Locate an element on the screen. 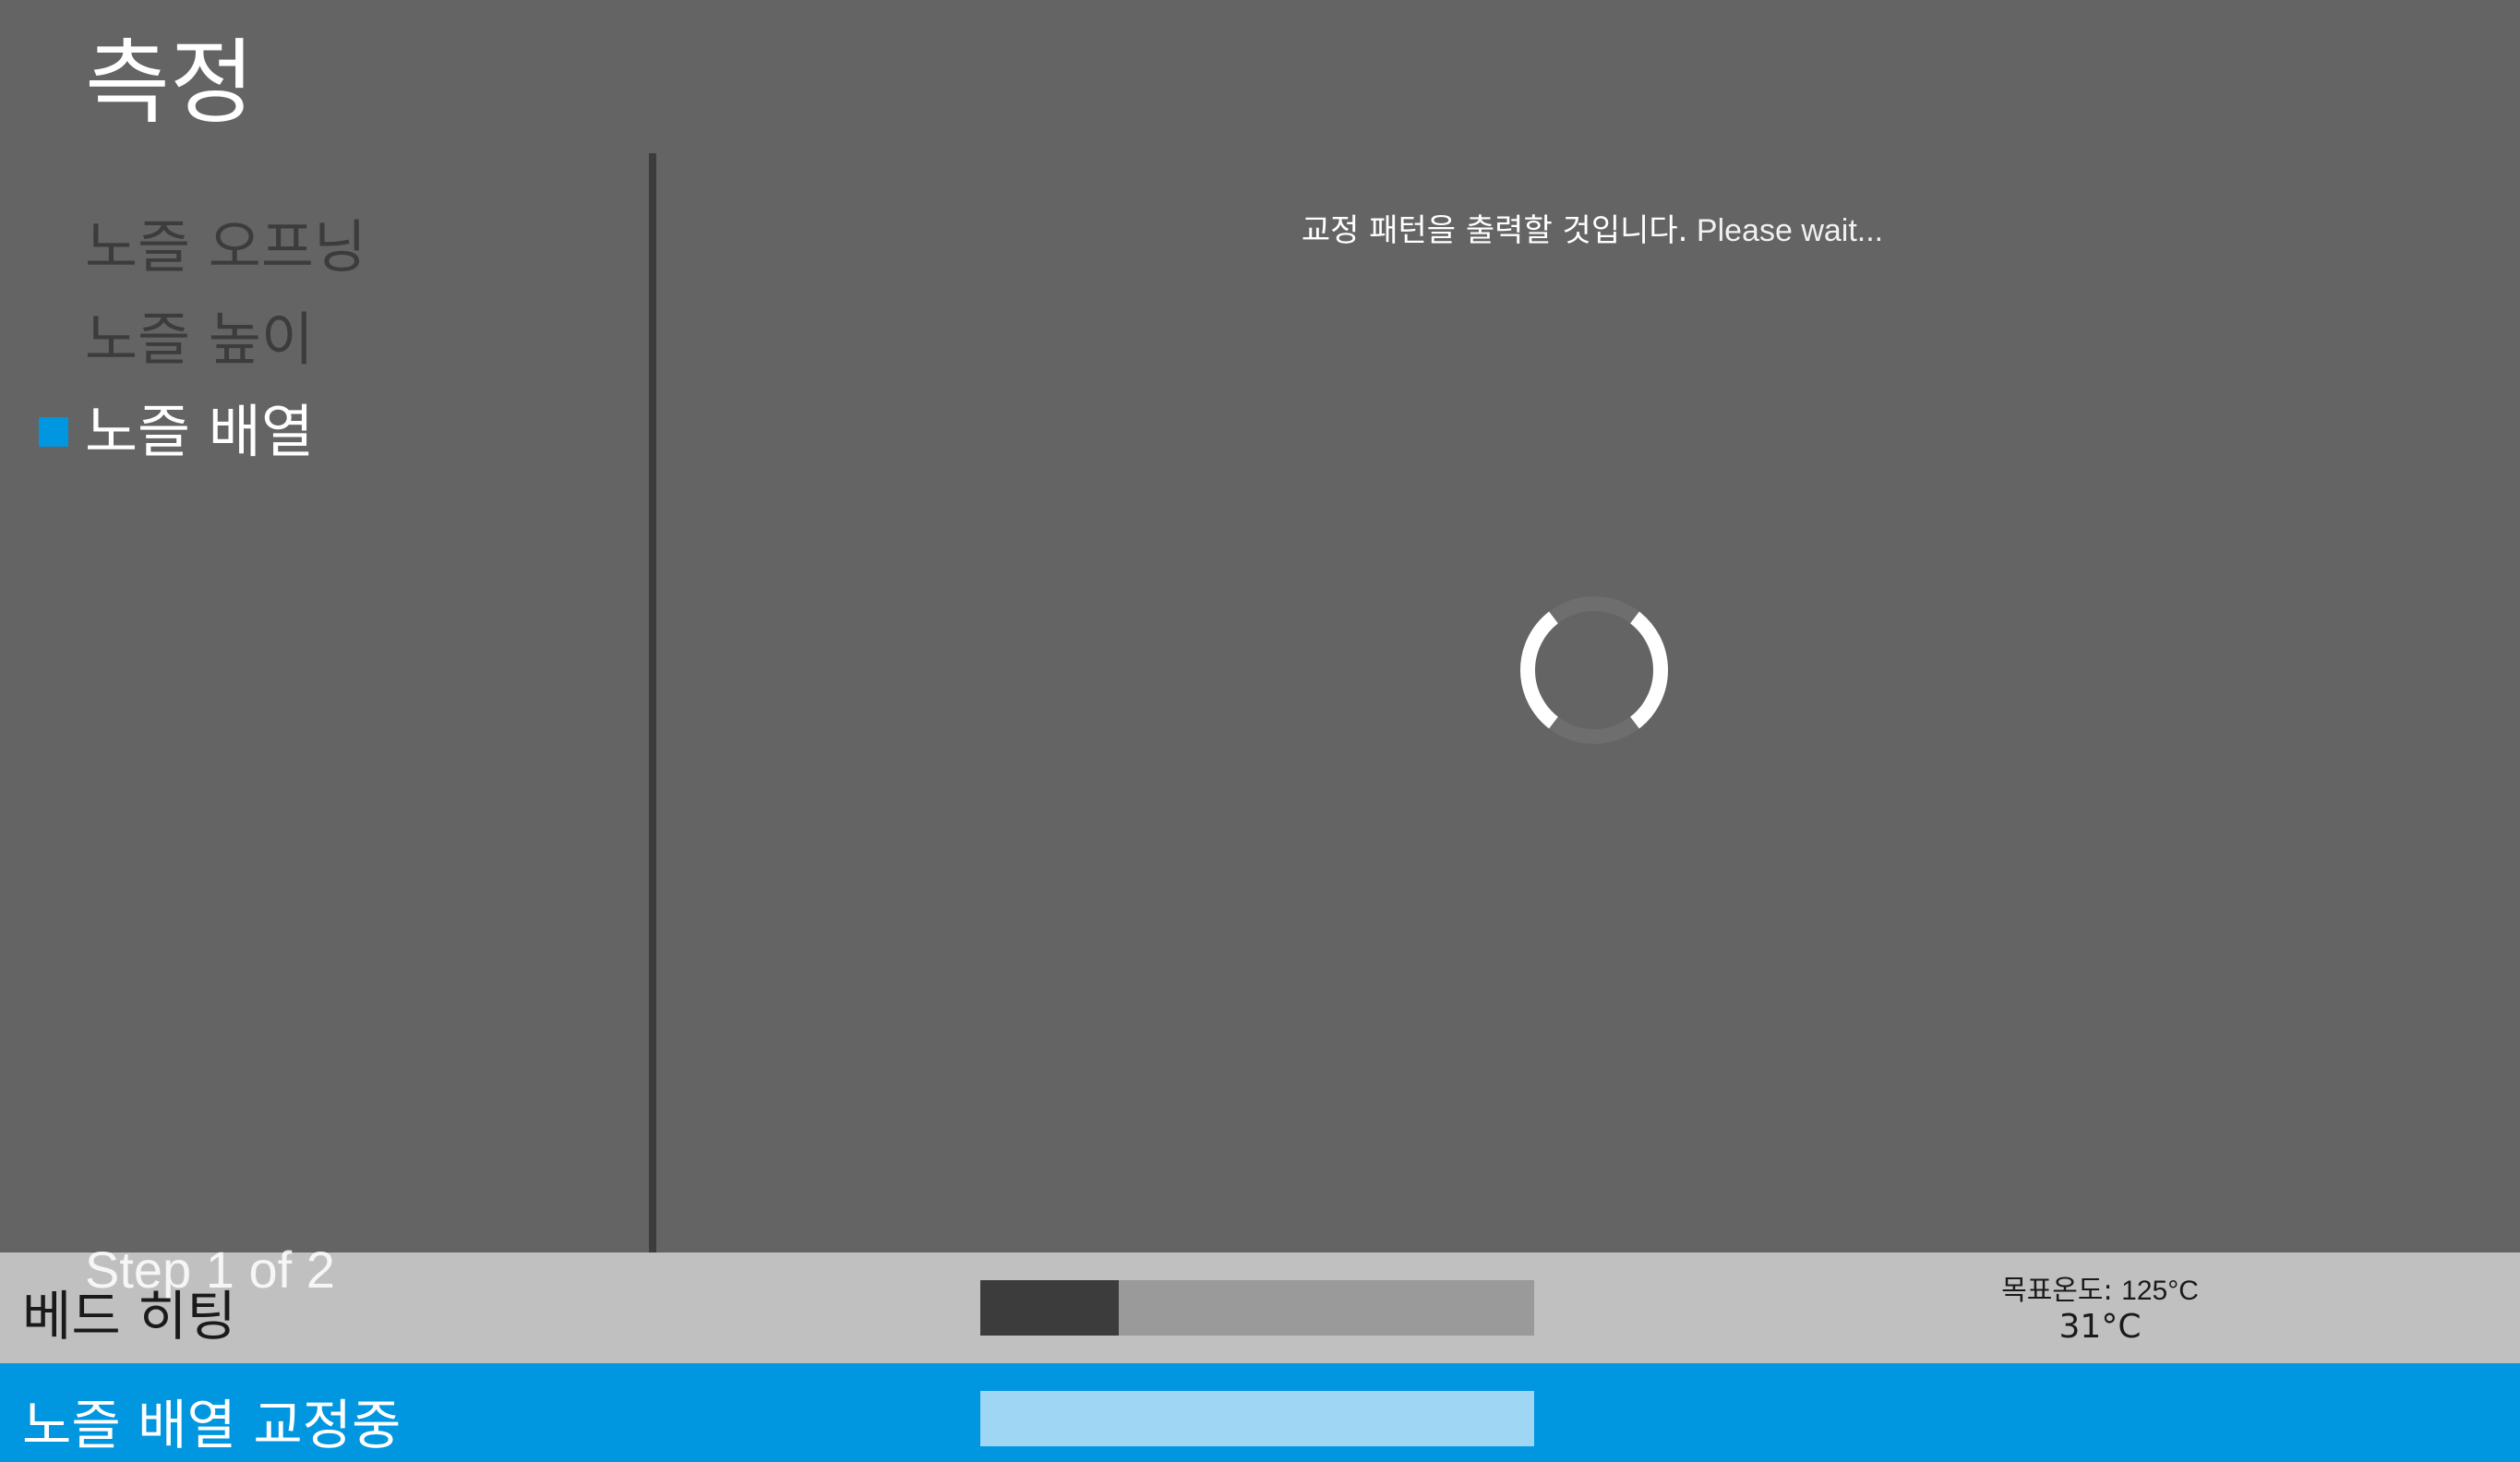  step-label: 노즐 배열 is located at coordinates (199, 432).